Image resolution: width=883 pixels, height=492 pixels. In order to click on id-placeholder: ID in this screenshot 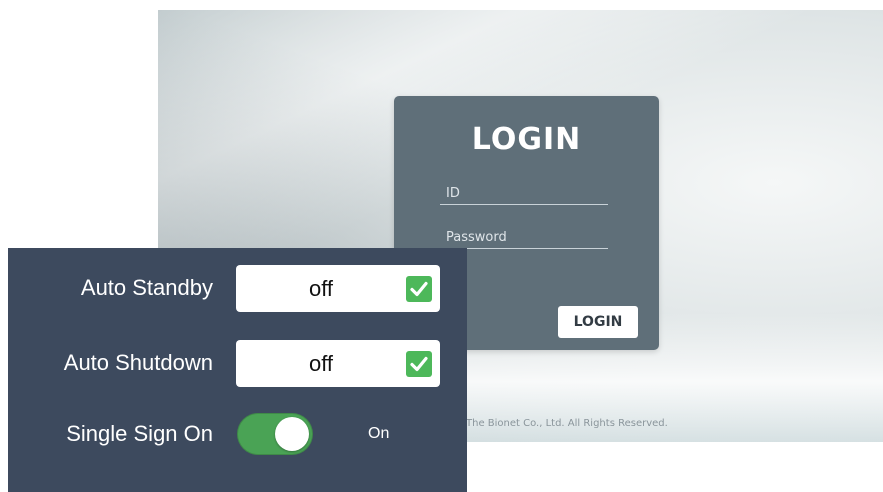, I will do `click(453, 193)`.